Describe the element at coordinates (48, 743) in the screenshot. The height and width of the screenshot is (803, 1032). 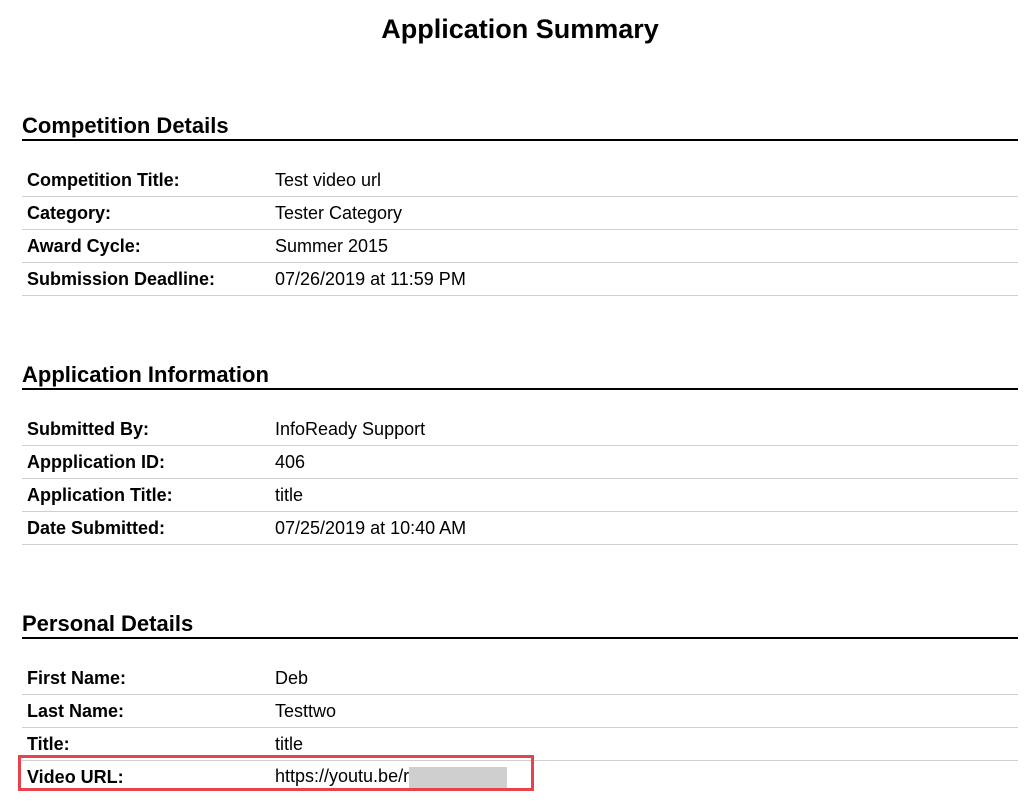
I see `field-label: Title:` at that location.